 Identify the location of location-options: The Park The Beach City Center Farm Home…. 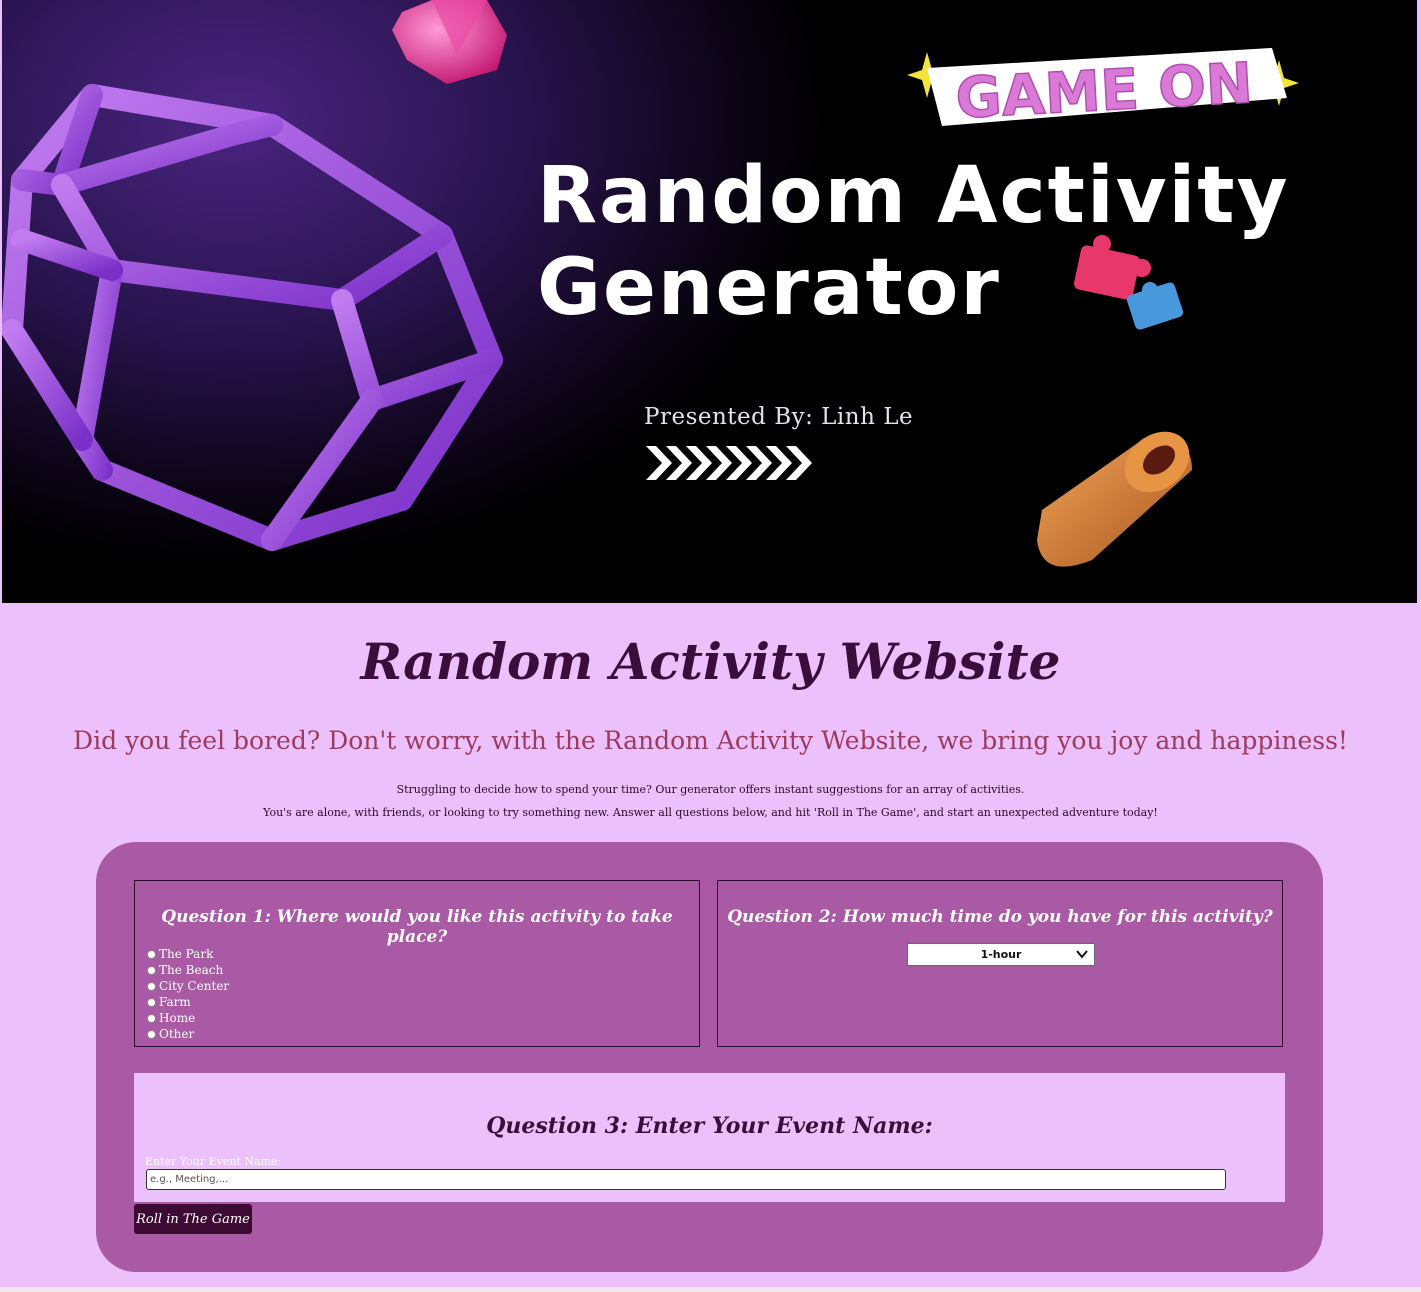
(188, 994).